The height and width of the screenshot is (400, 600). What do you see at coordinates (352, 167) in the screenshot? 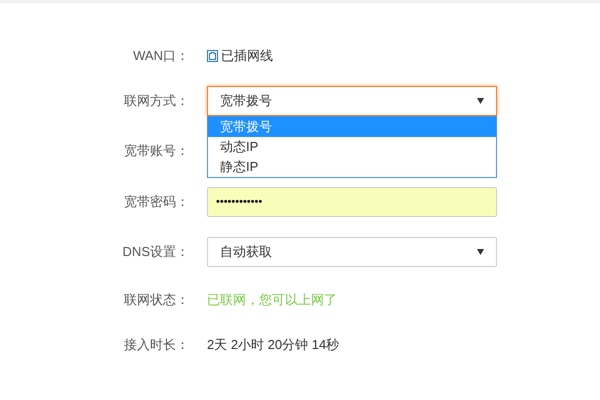
I see `dropdown-option: 静态IP` at bounding box center [352, 167].